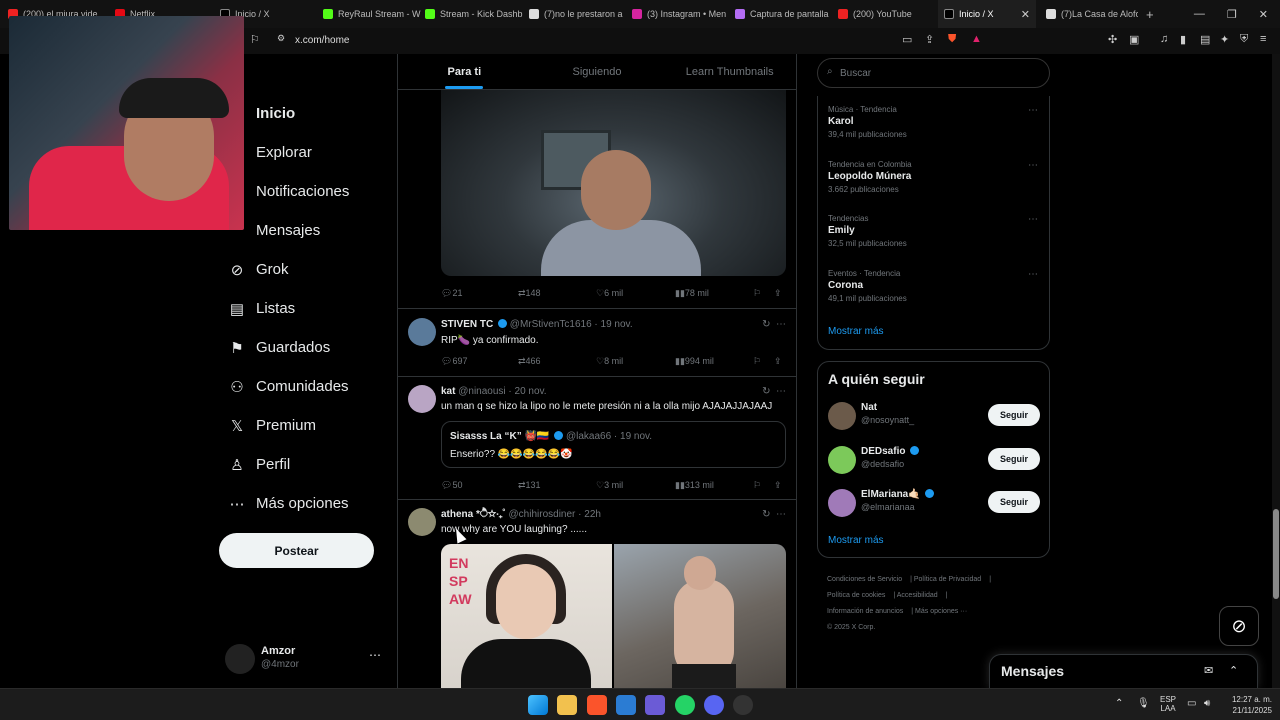 This screenshot has width=1280, height=720. I want to click on browser-tab: (200) YouTube, so click(888, 14).